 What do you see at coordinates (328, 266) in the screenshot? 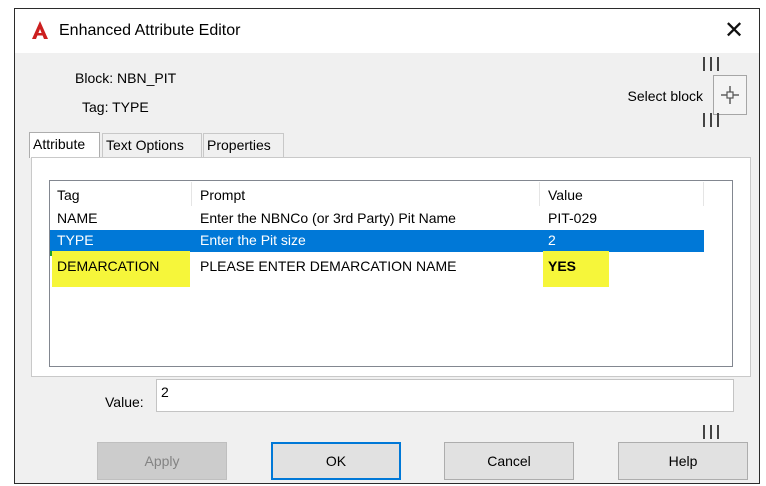
I see `row-prompt: PLEASE ENTER DEMARCATION NAME` at bounding box center [328, 266].